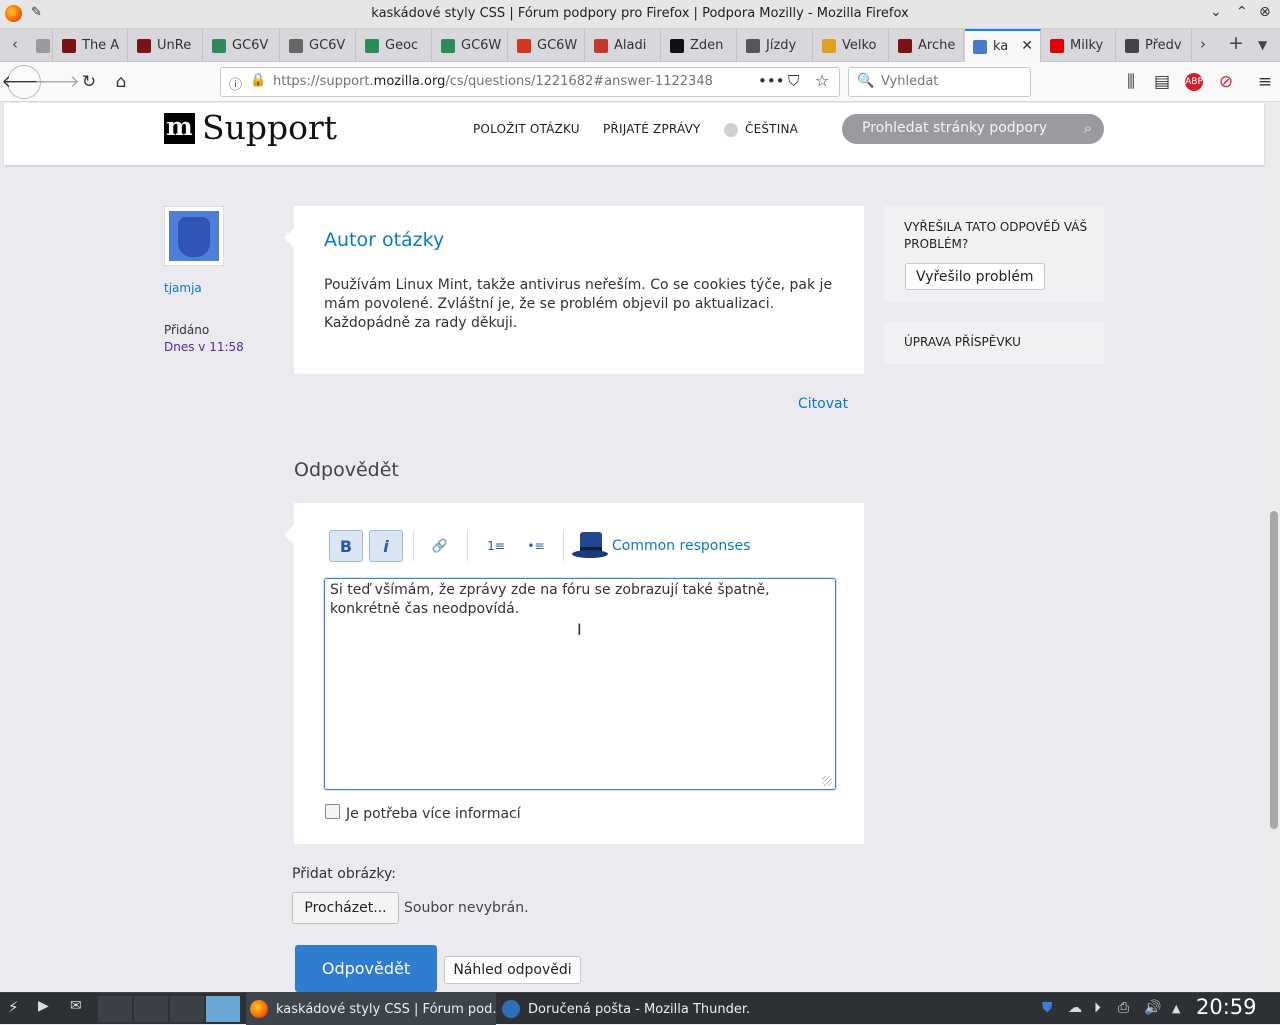 Image resolution: width=1280 pixels, height=1025 pixels. What do you see at coordinates (1097, 1008) in the screenshot?
I see `media-icon: ⏵` at bounding box center [1097, 1008].